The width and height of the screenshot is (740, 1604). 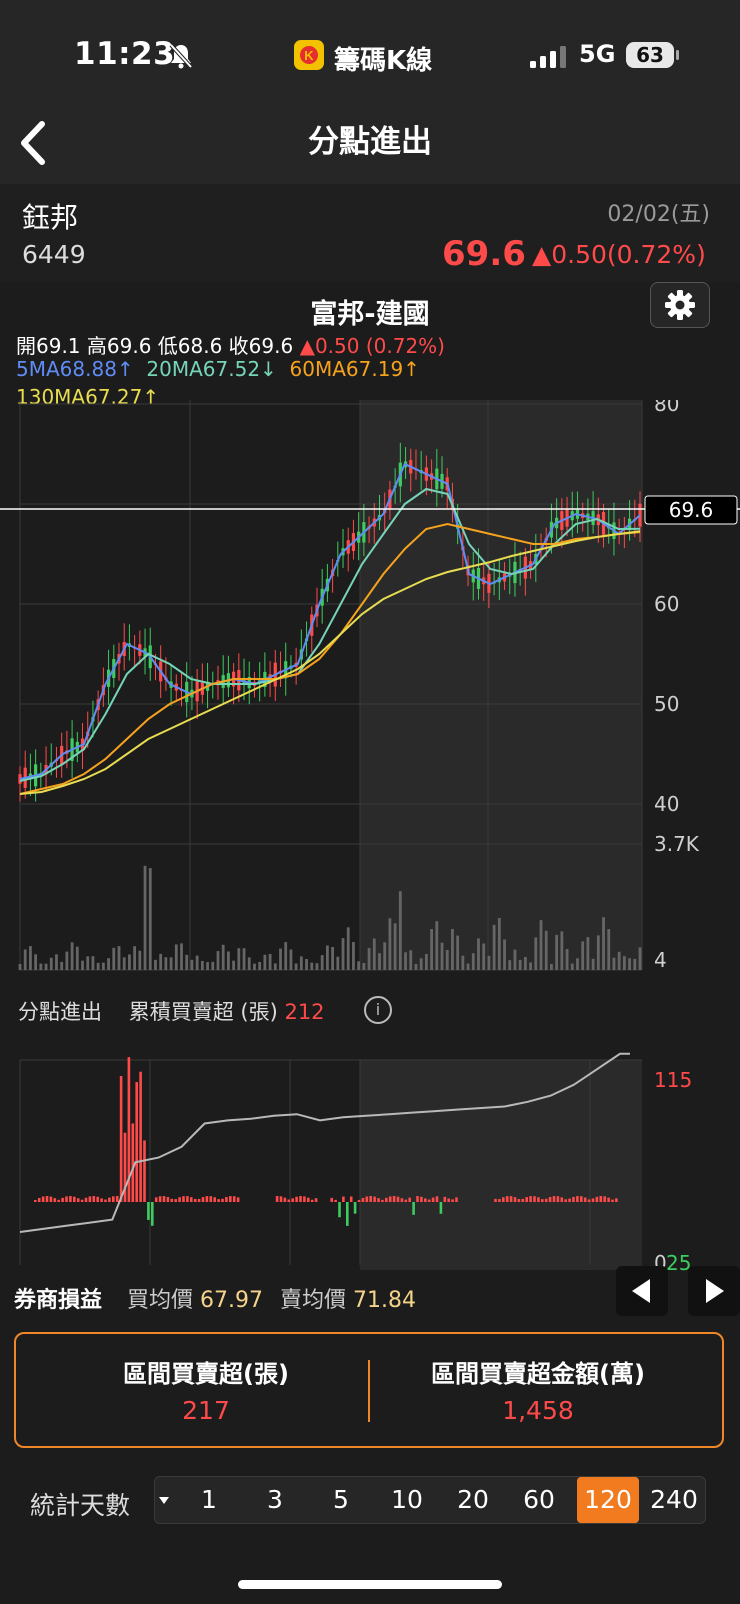 What do you see at coordinates (385, 1300) in the screenshot?
I see `sell-avg-value: 71.84` at bounding box center [385, 1300].